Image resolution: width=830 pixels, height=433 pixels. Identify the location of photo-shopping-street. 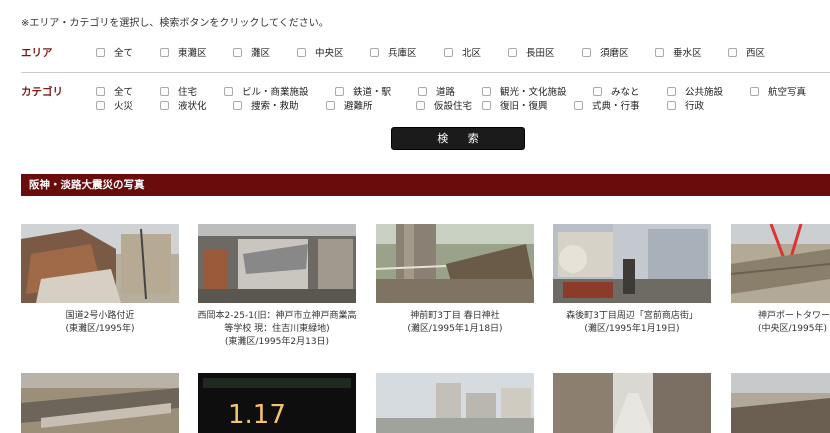
(632, 263).